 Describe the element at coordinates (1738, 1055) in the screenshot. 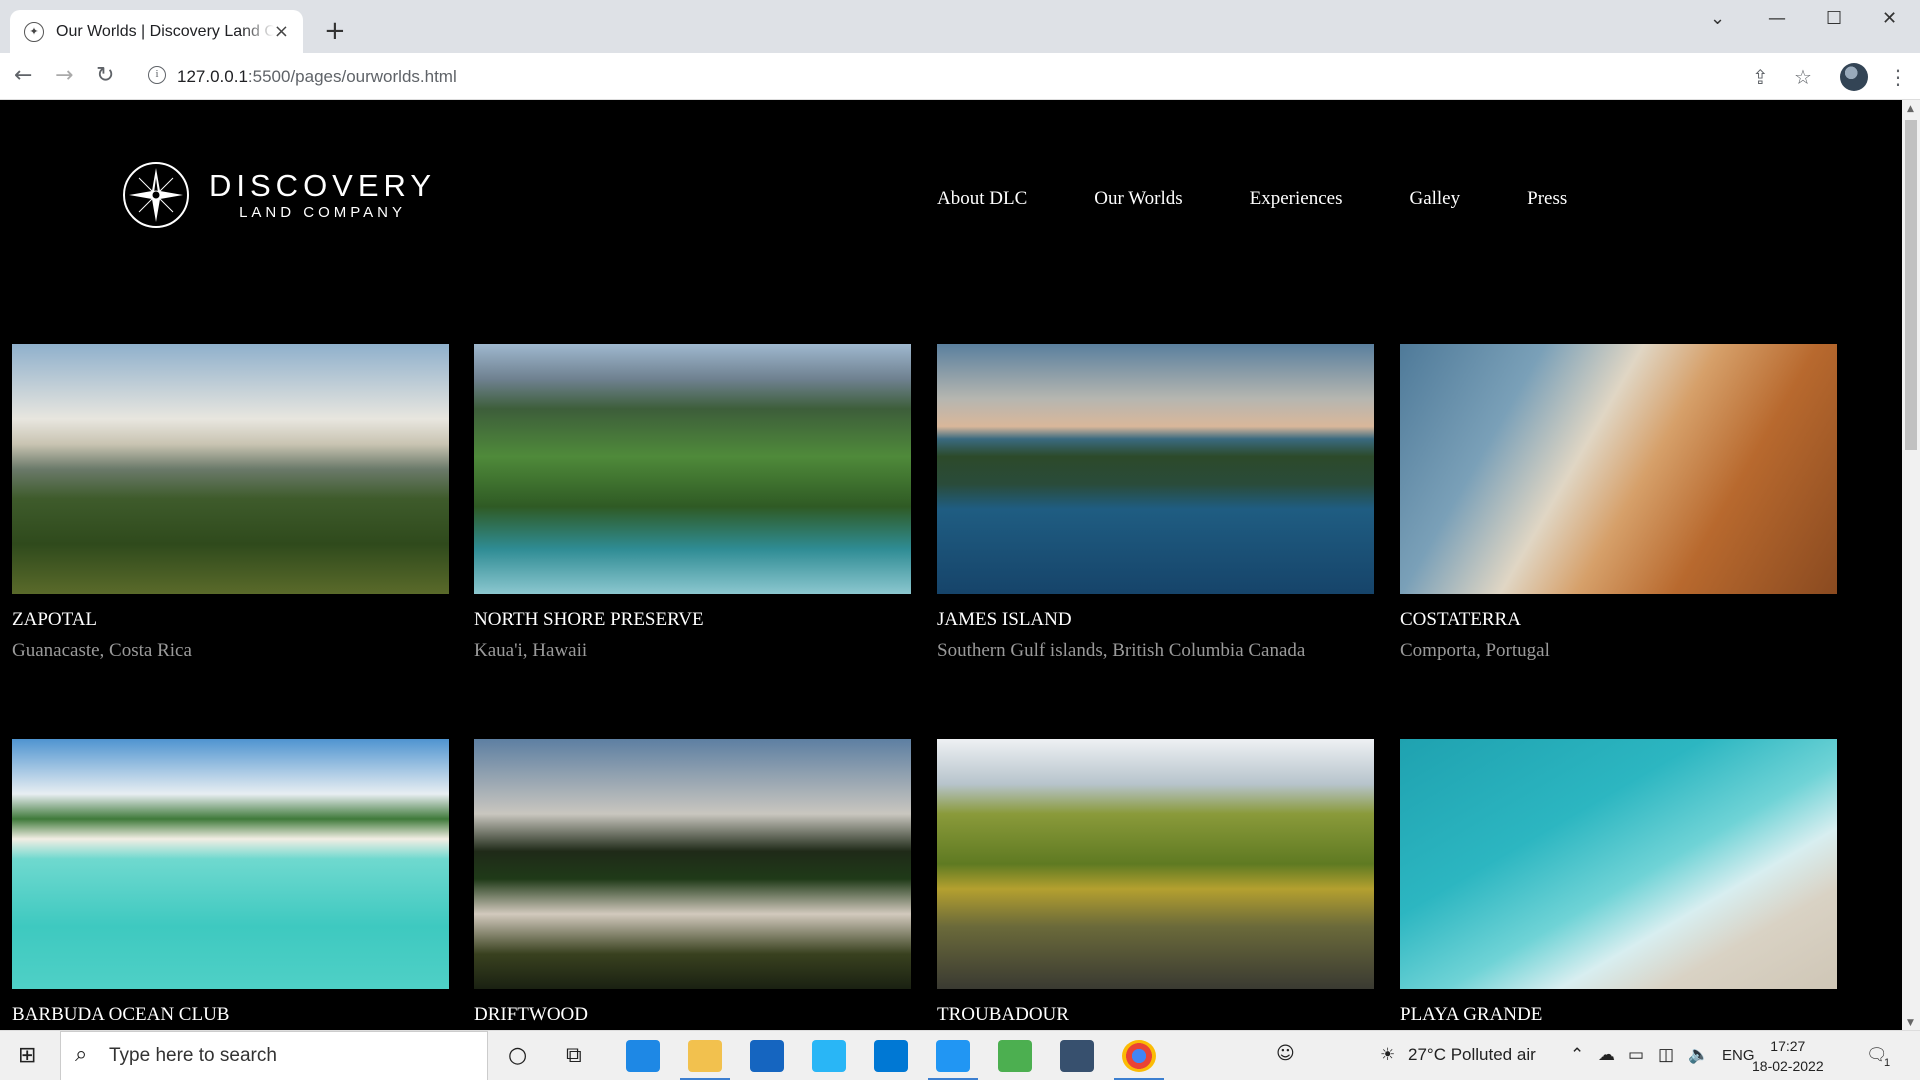

I see `language-indicator: ENG` at that location.